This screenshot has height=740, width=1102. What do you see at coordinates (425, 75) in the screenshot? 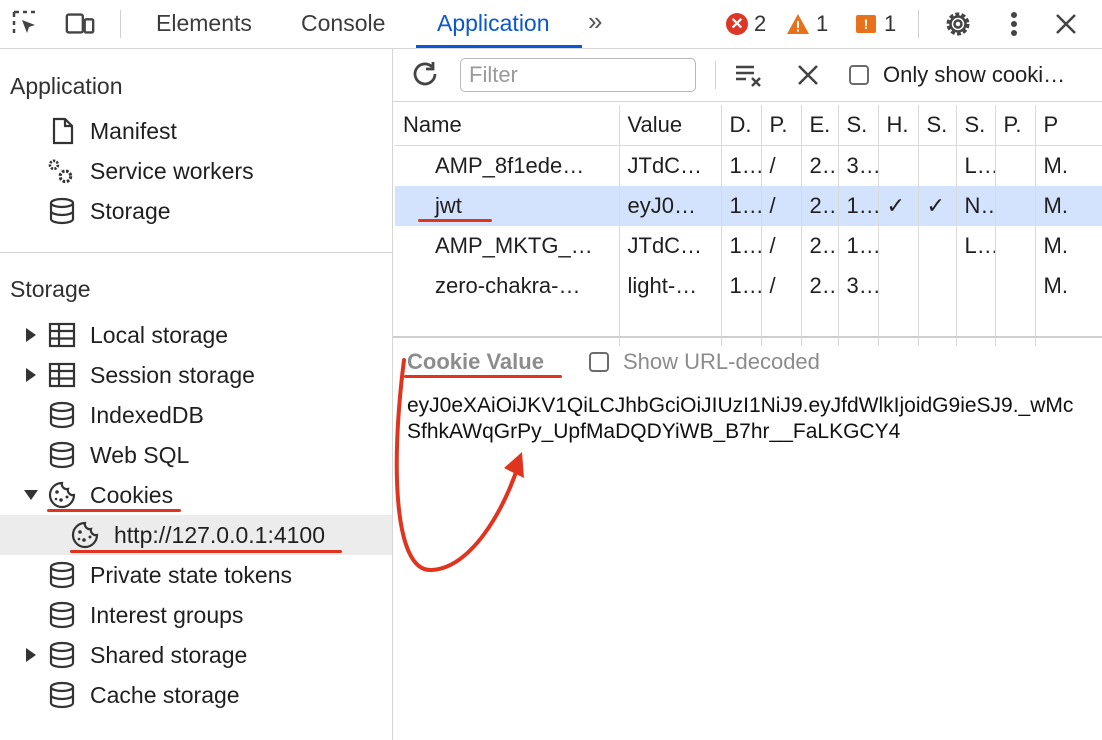
I see `refresh-icon` at bounding box center [425, 75].